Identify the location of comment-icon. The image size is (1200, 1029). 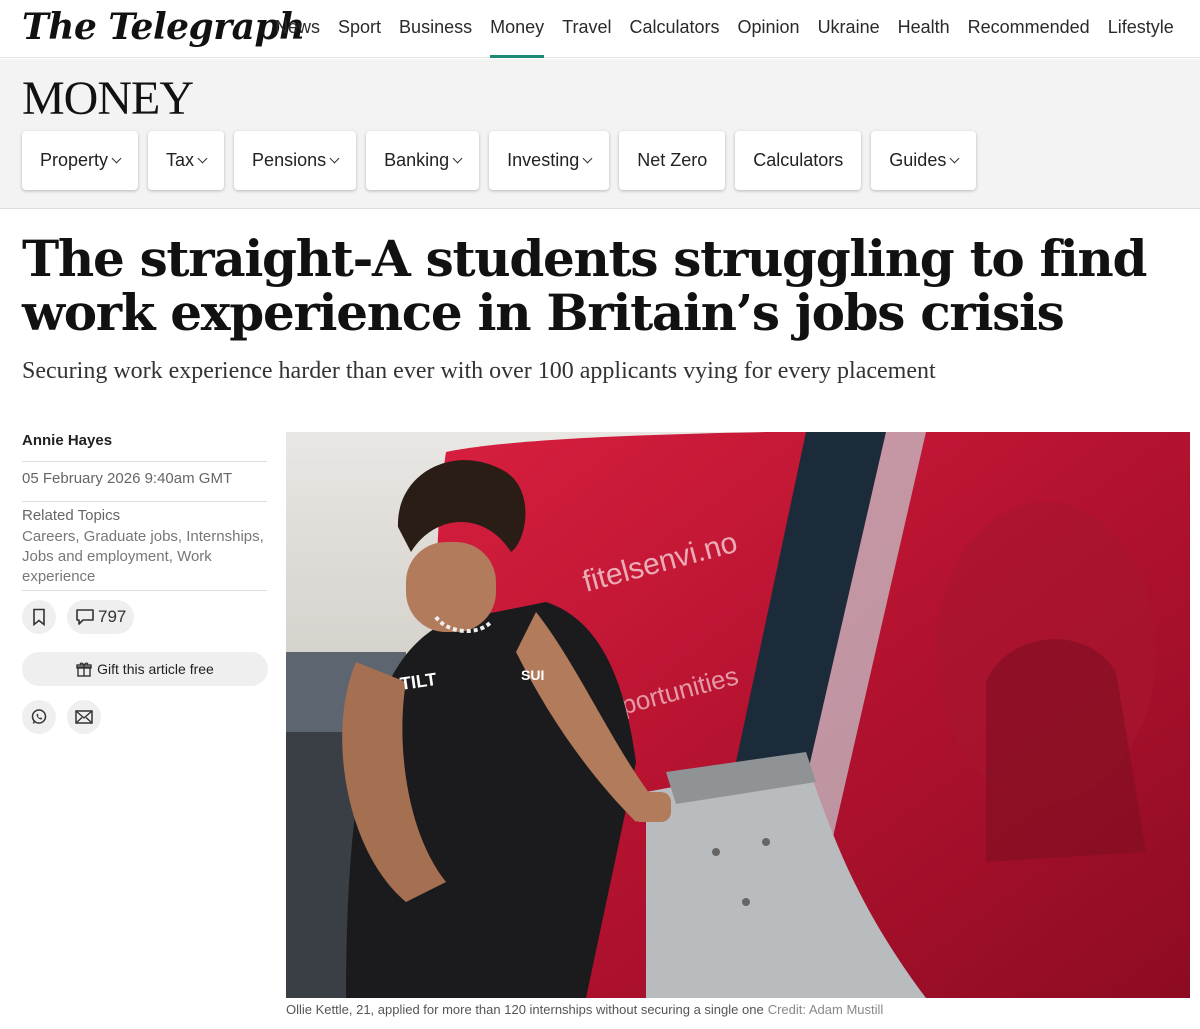
(85, 617).